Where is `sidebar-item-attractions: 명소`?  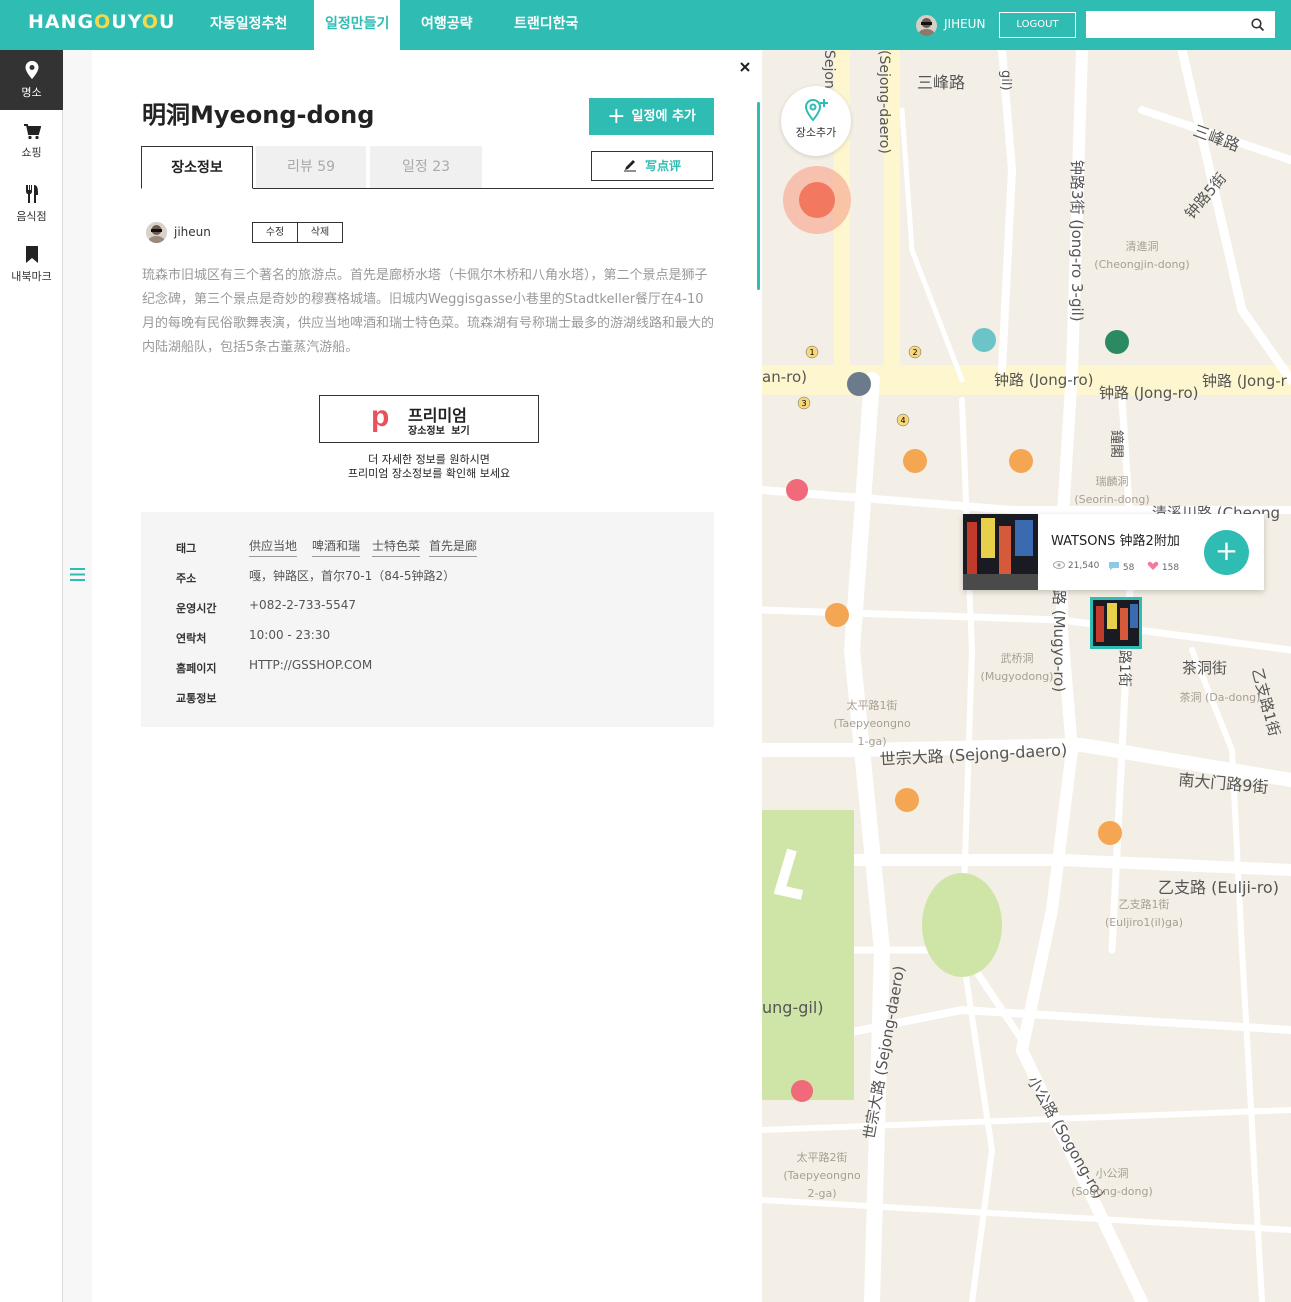 sidebar-item-attractions: 명소 is located at coordinates (31, 80).